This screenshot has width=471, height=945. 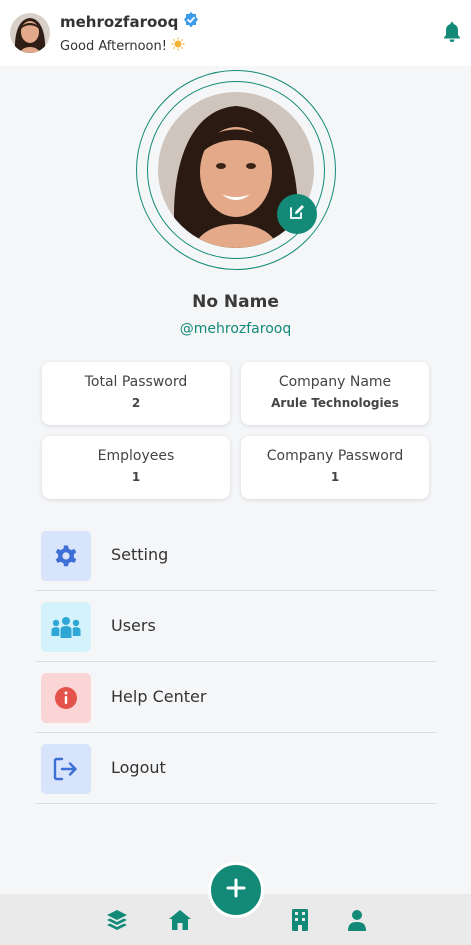 I want to click on menu-item-setting: Setting, so click(x=236, y=555).